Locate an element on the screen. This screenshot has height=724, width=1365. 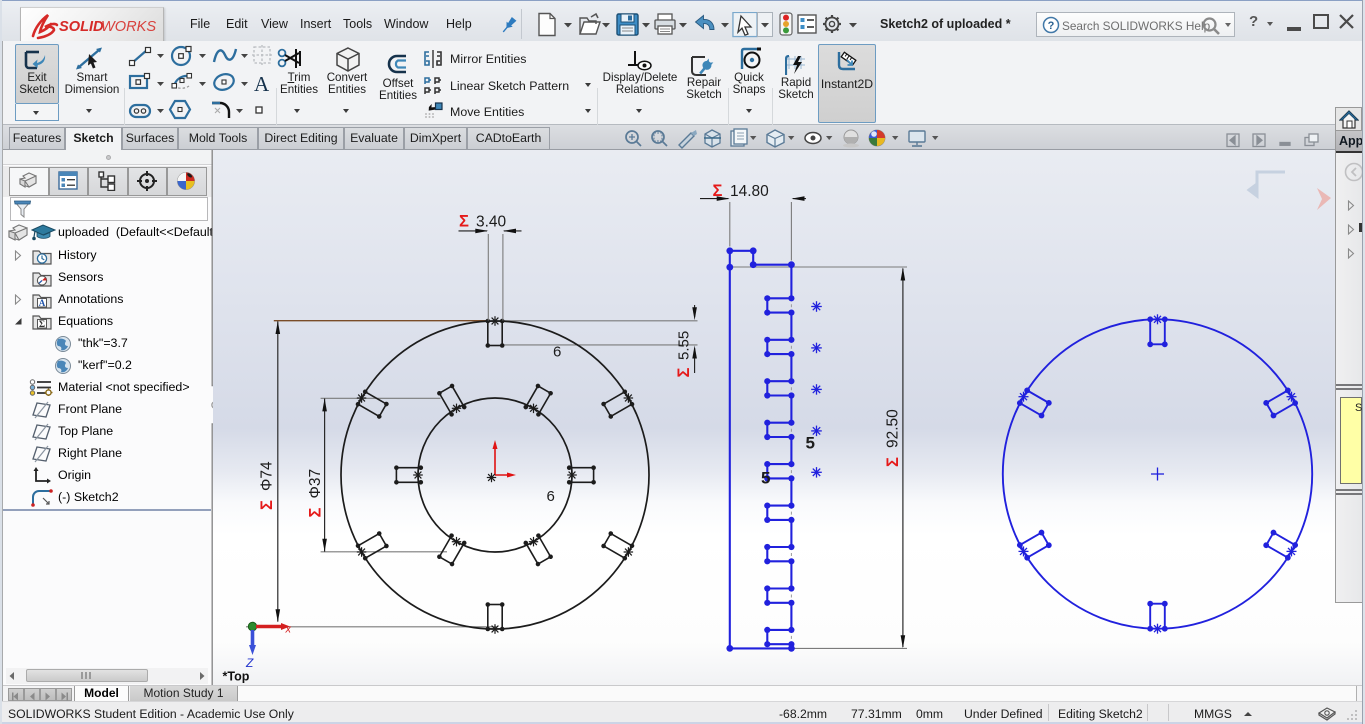
svg-text: SOLID is located at coordinates (81, 27).